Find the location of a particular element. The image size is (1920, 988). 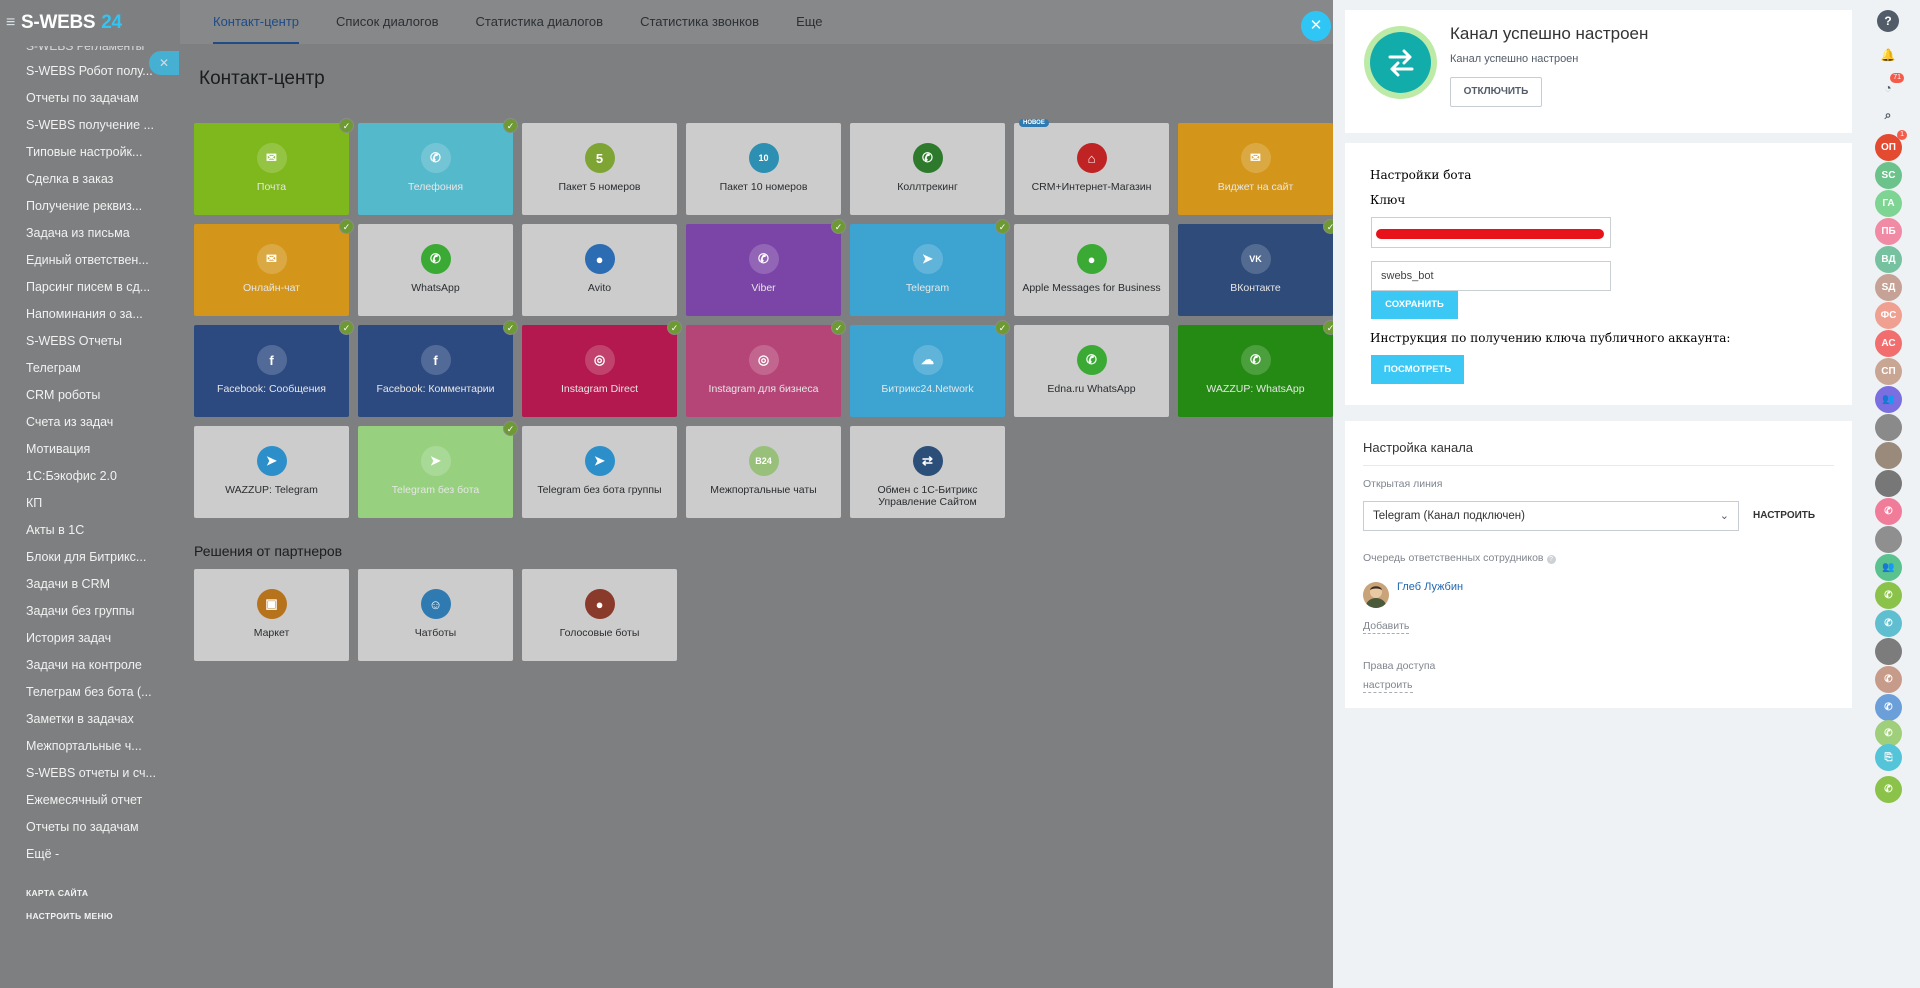

phone-call-icon-6: ✆ is located at coordinates (1888, 733).